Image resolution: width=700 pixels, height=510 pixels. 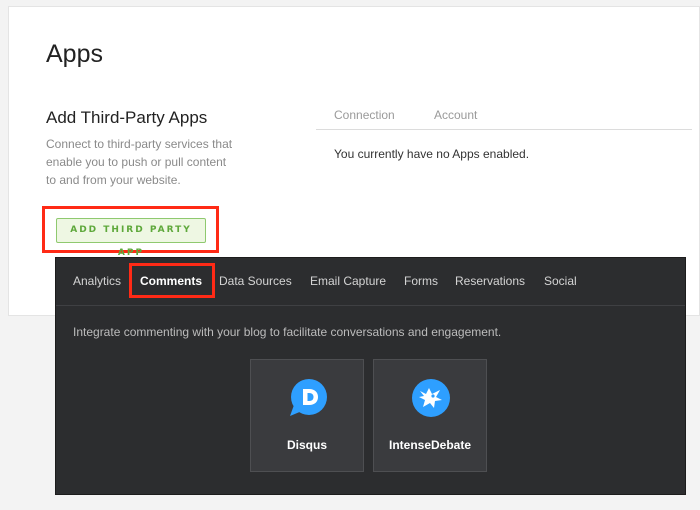 I want to click on tabs-divider, so click(x=370, y=305).